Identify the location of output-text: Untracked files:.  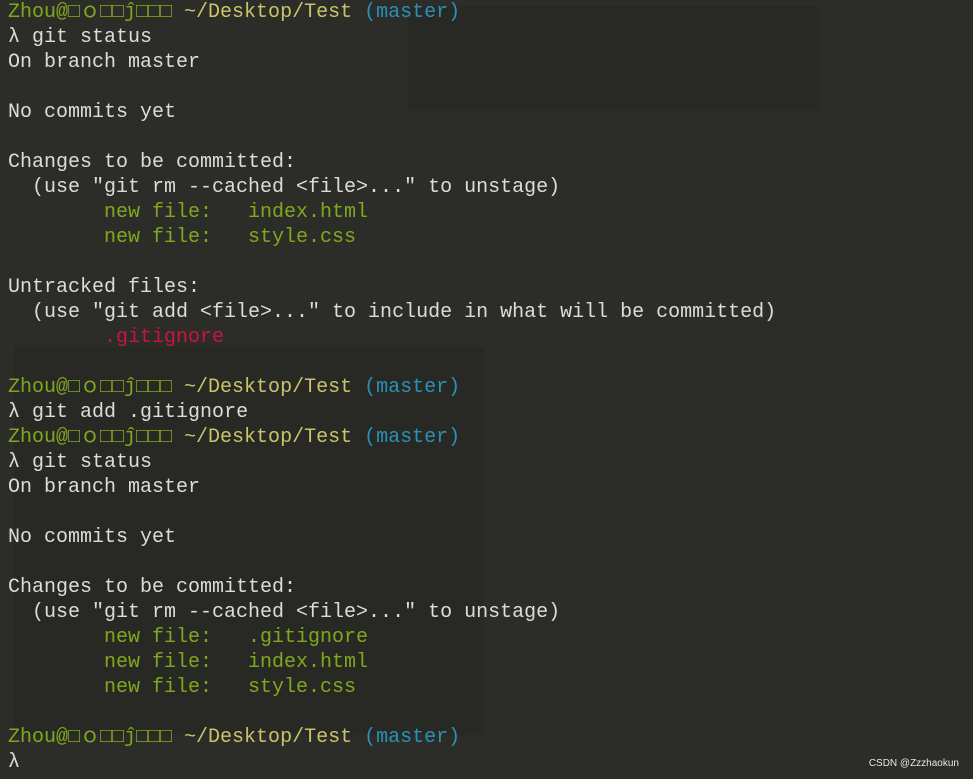
(104, 287).